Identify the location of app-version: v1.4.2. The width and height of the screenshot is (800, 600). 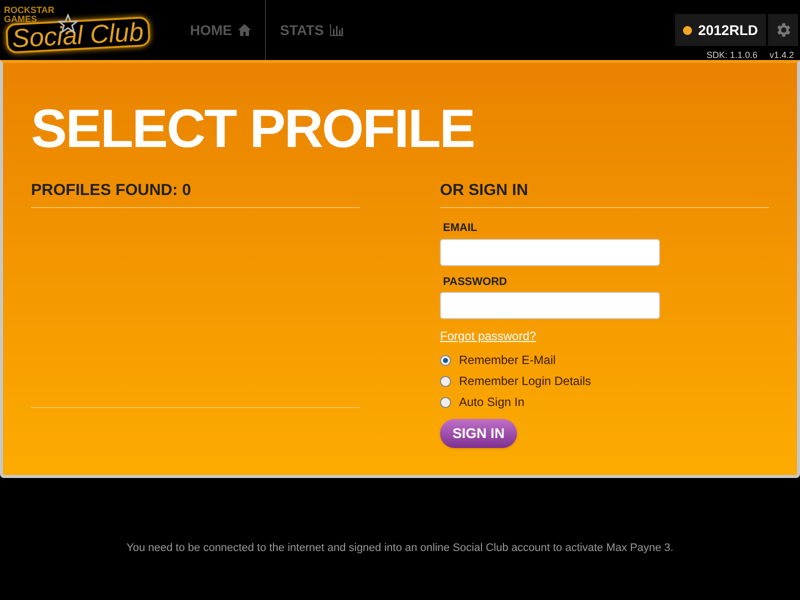
(781, 55).